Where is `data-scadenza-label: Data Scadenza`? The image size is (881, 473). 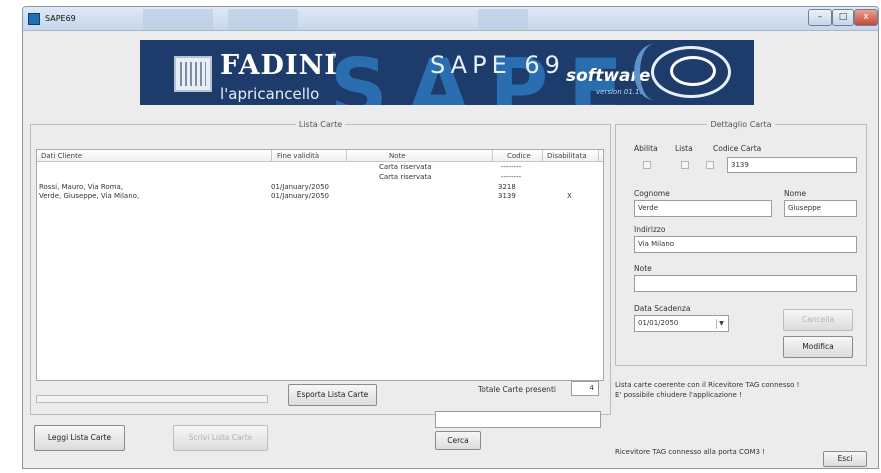 data-scadenza-label: Data Scadenza is located at coordinates (662, 308).